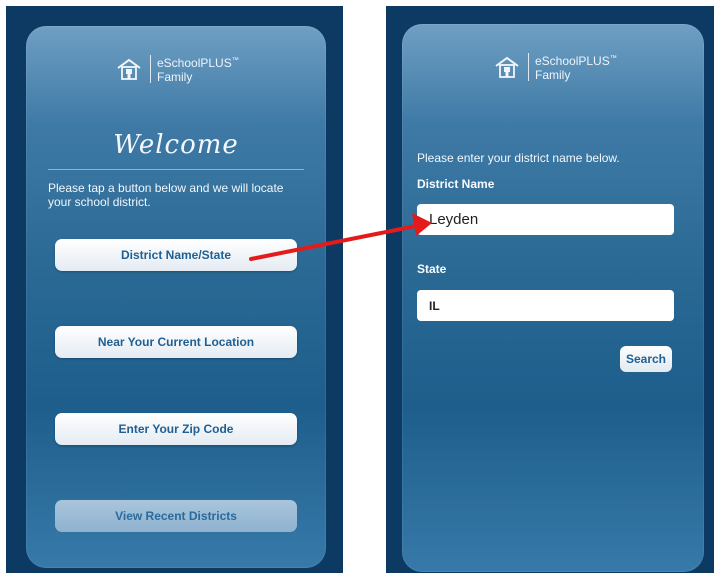 The width and height of the screenshot is (714, 573). Describe the element at coordinates (176, 255) in the screenshot. I see `district-name-state-button: District Name/State` at that location.